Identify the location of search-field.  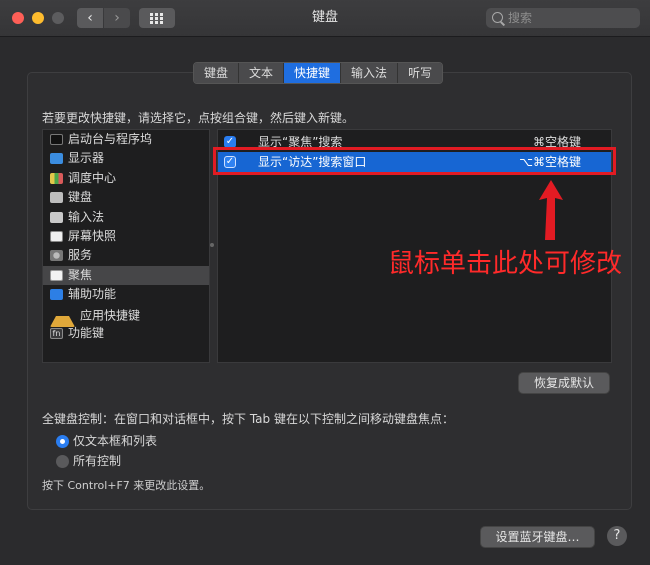
(563, 18).